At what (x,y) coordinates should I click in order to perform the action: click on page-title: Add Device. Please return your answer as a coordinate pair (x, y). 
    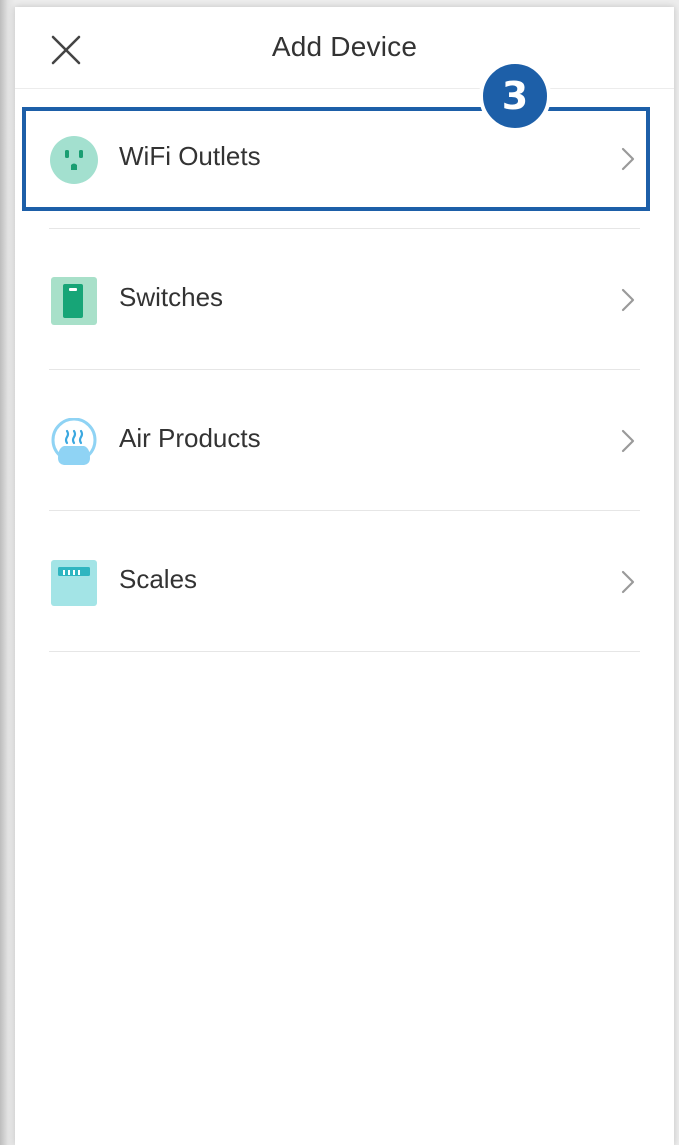
    Looking at the image, I should click on (344, 46).